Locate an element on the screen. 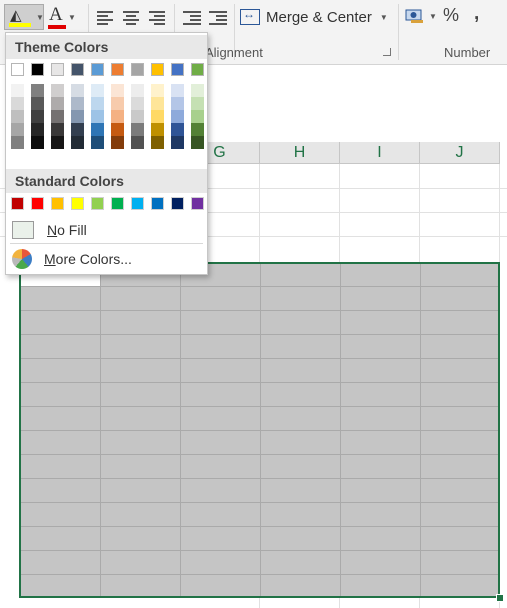  column-header-h: H is located at coordinates (300, 153).